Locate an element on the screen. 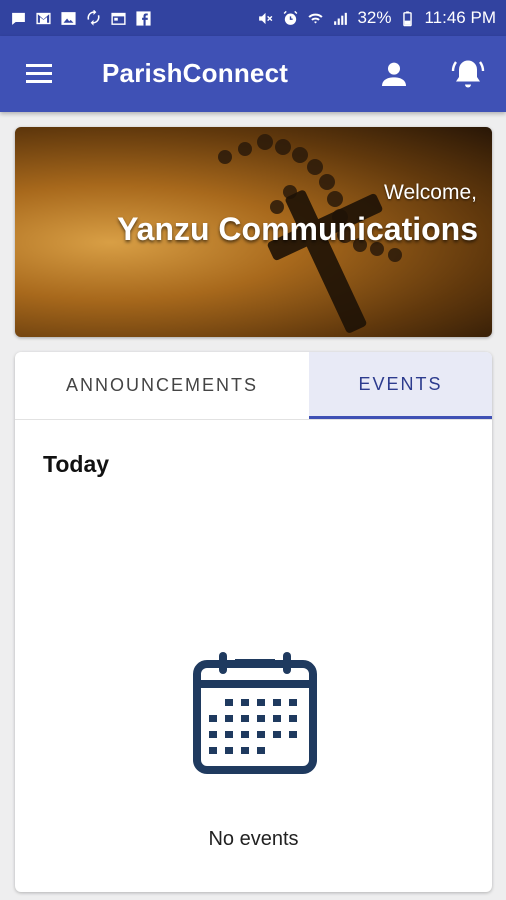 The height and width of the screenshot is (900, 506). tab-announcements: ANNOUNCEMENTS is located at coordinates (162, 385).